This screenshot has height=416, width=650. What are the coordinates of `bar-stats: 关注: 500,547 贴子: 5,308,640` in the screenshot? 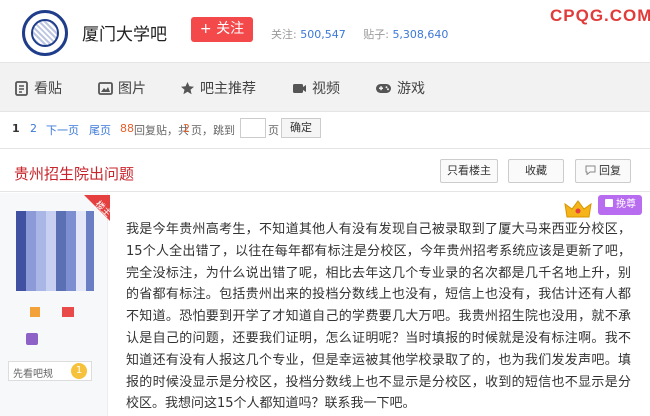 It's located at (366, 34).